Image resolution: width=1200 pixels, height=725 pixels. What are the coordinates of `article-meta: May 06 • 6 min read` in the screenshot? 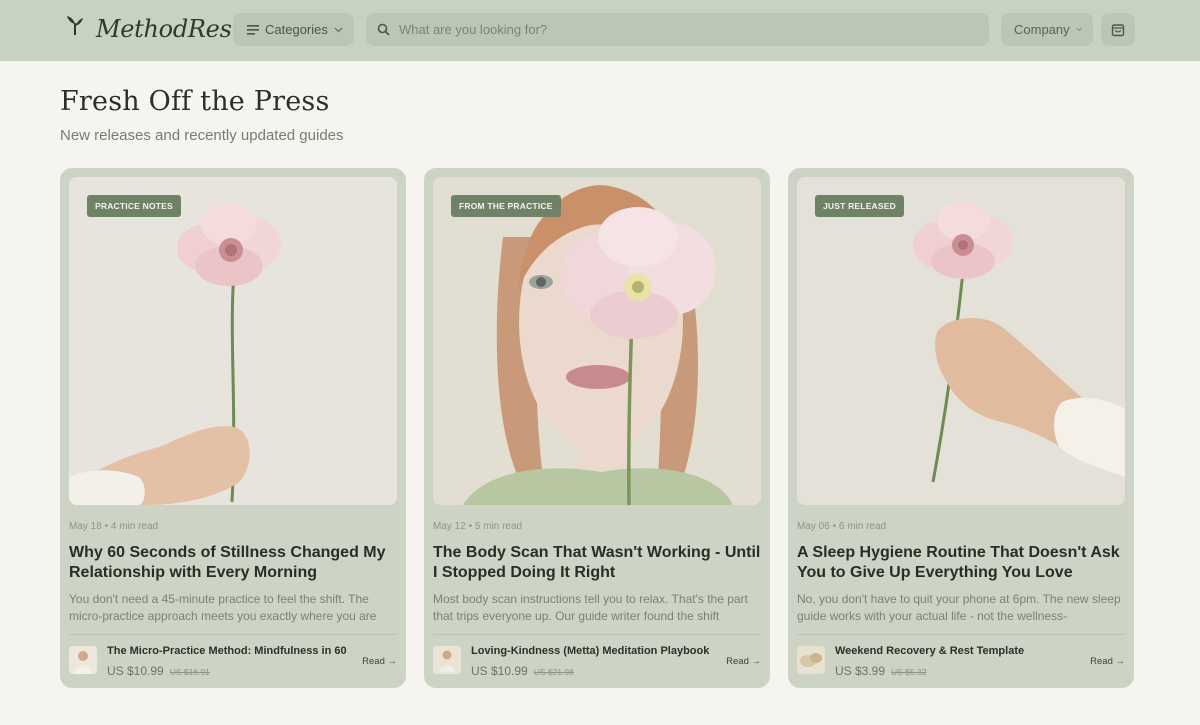 It's located at (842, 526).